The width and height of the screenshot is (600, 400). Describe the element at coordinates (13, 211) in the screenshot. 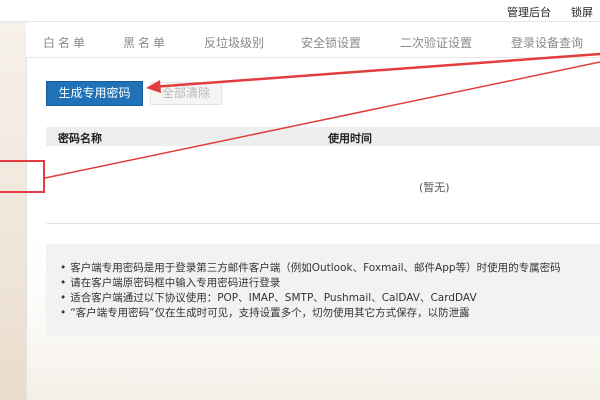

I see `left-background-strip` at that location.